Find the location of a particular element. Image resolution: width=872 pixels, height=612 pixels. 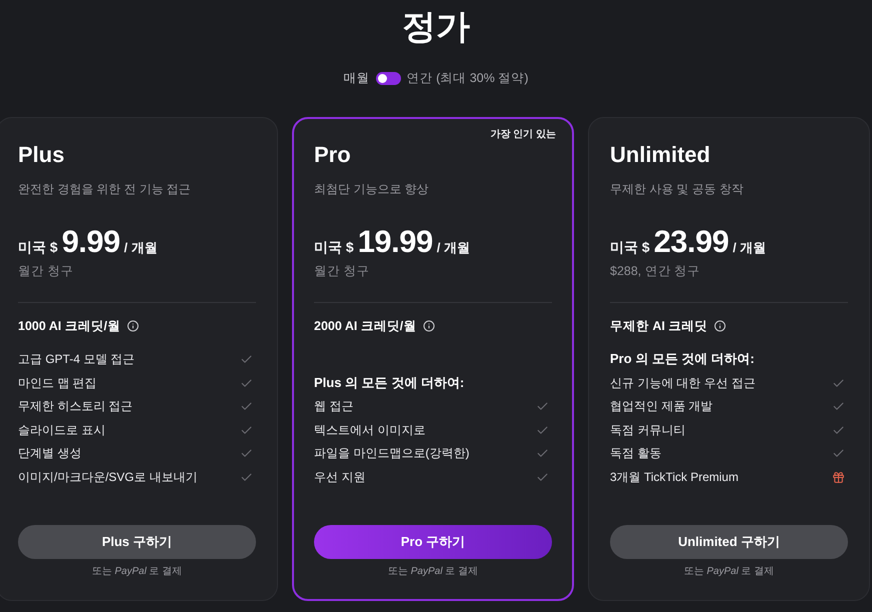

feature-text: 3개월 TickTick Premium is located at coordinates (674, 477).